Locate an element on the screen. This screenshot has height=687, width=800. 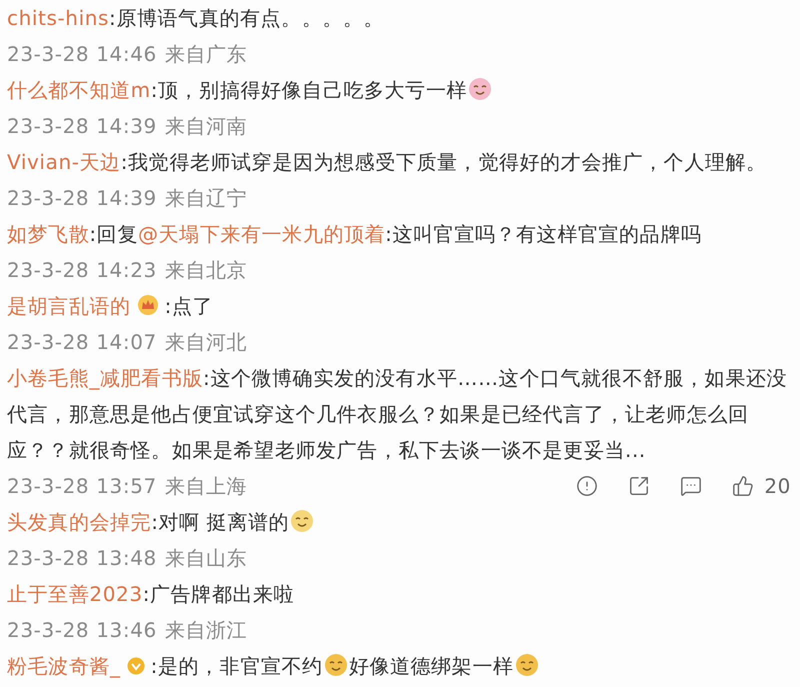
like-button: 20 is located at coordinates (761, 486).